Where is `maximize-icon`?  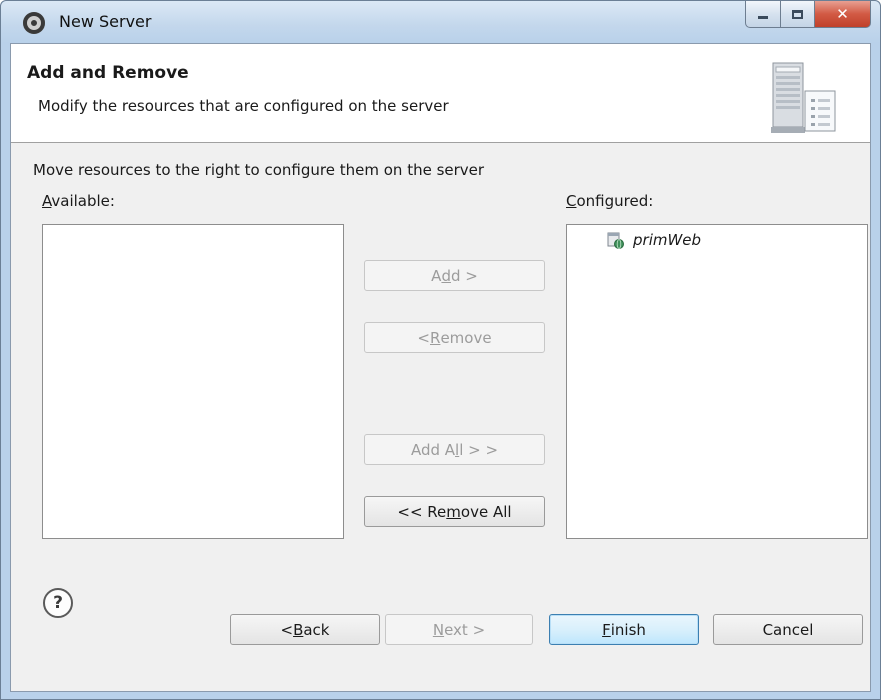 maximize-icon is located at coordinates (797, 14).